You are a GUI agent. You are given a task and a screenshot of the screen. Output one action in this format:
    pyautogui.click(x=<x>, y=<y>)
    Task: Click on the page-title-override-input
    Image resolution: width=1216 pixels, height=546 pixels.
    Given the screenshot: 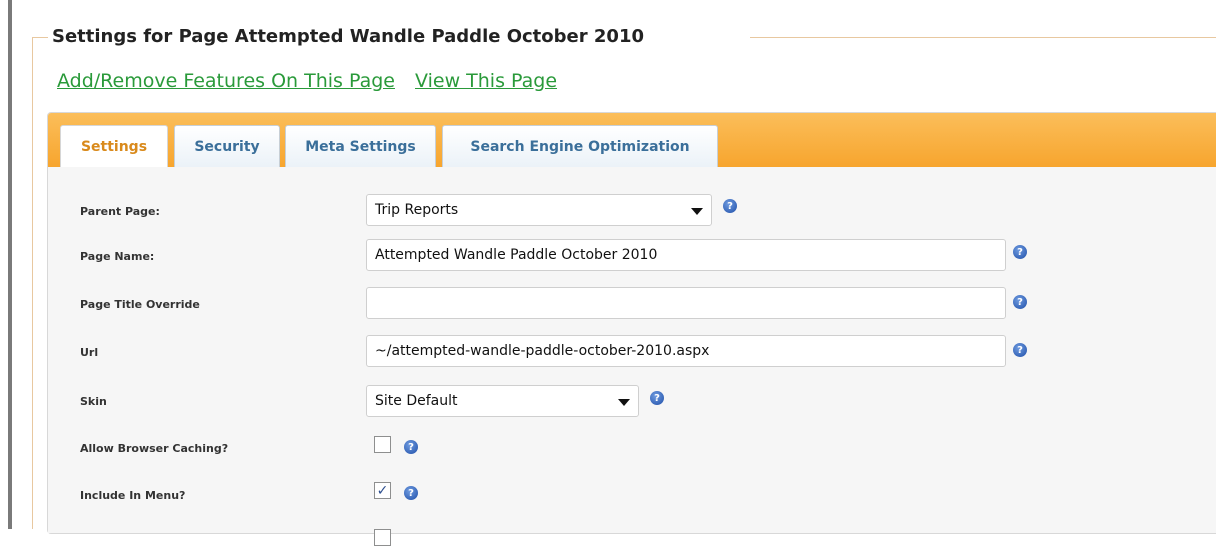 What is the action you would take?
    pyautogui.click(x=686, y=303)
    